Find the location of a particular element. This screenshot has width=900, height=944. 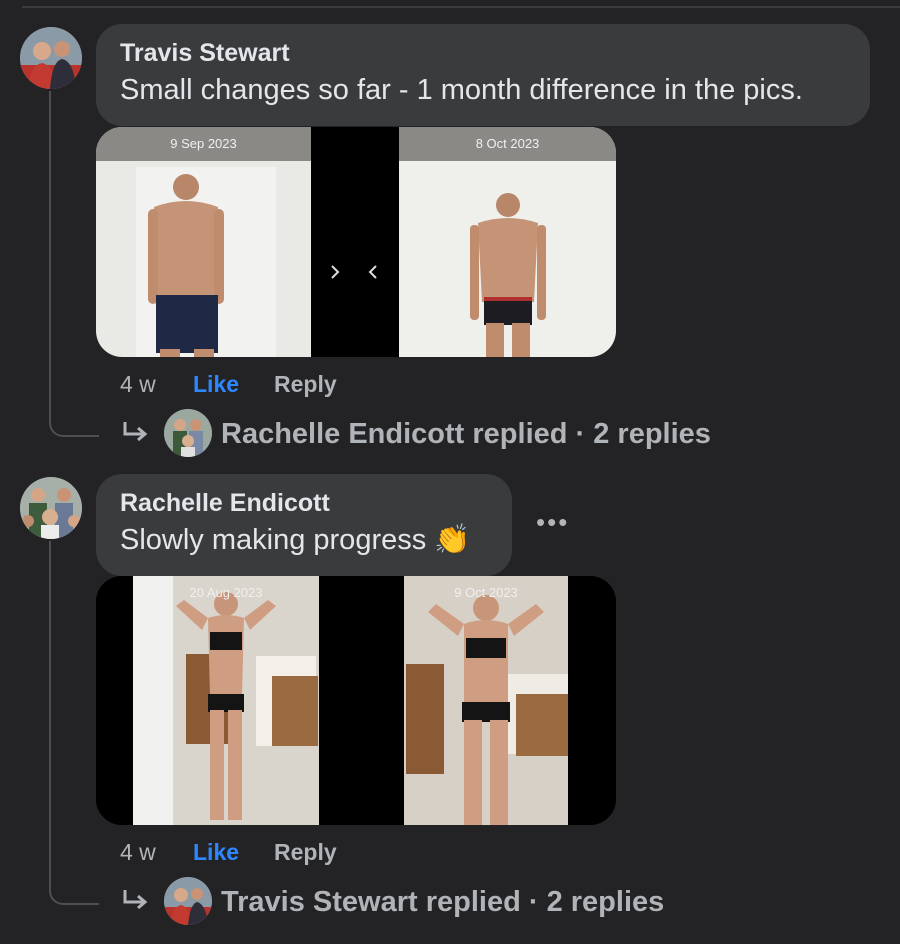

photo-date-left: 9 Sep 2023 is located at coordinates (203, 143).